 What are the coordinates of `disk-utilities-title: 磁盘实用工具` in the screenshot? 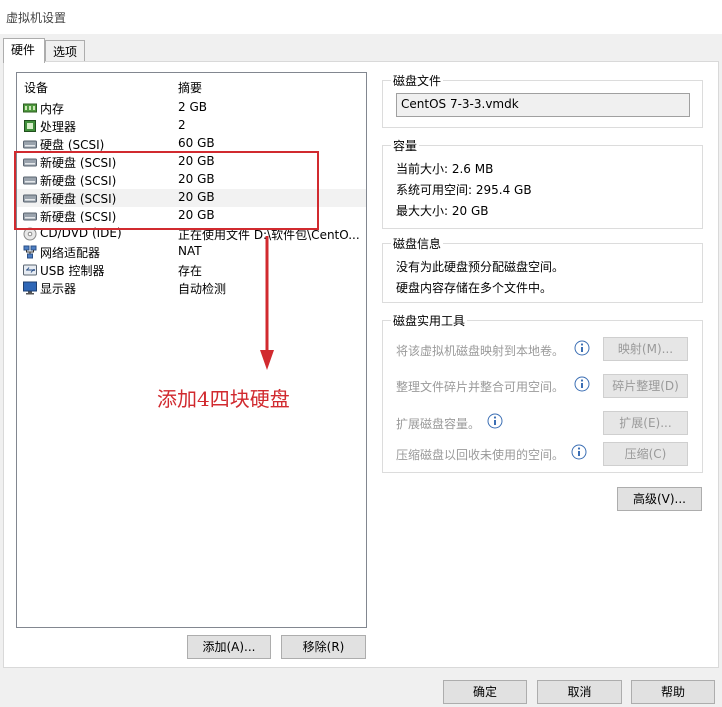 It's located at (429, 320).